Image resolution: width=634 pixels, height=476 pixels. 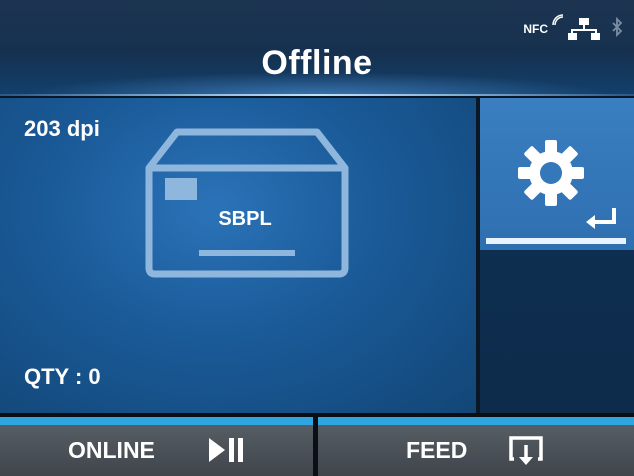 What do you see at coordinates (317, 444) in the screenshot?
I see `softkey-bar: ONLINE FEED` at bounding box center [317, 444].